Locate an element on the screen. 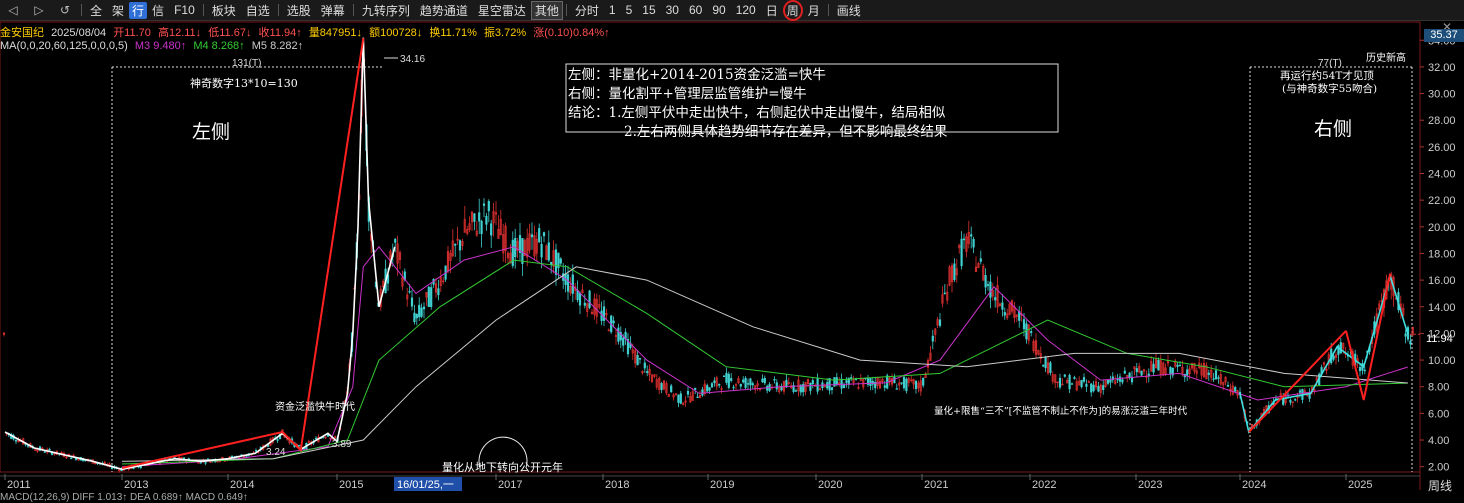  x-tick-label: 2014 is located at coordinates (242, 485).